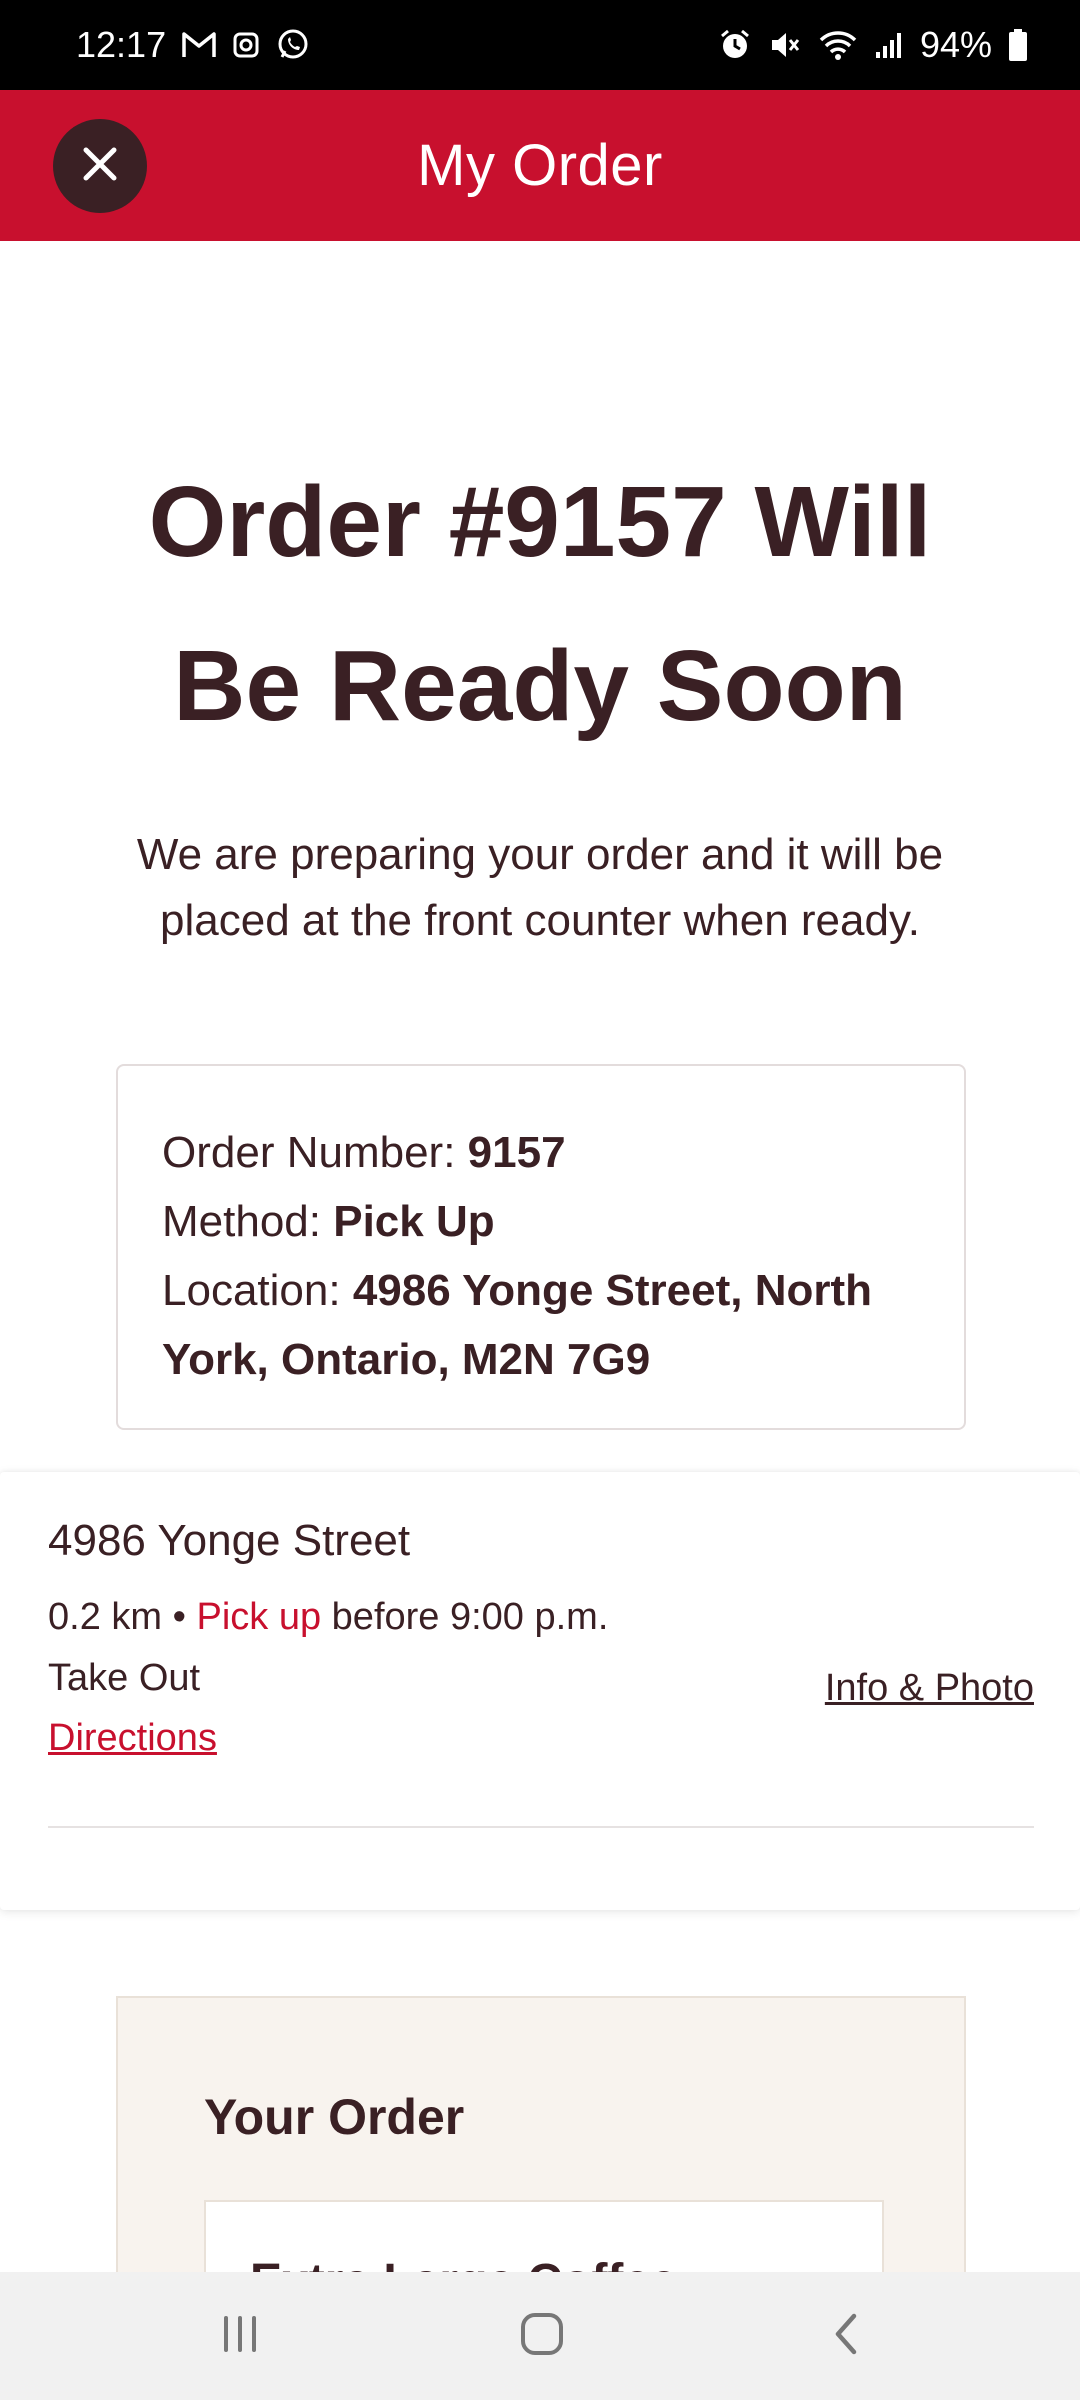  Describe the element at coordinates (121, 44) in the screenshot. I see `status-time: 12:17` at that location.